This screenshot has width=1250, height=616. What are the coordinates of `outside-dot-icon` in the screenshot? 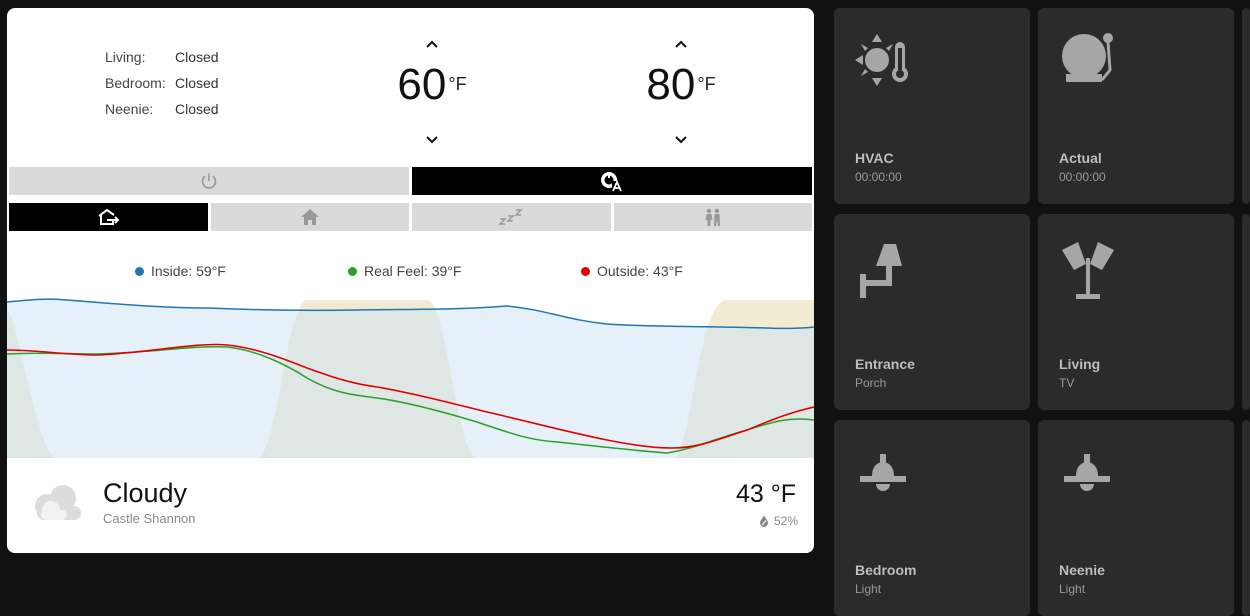 It's located at (585, 271).